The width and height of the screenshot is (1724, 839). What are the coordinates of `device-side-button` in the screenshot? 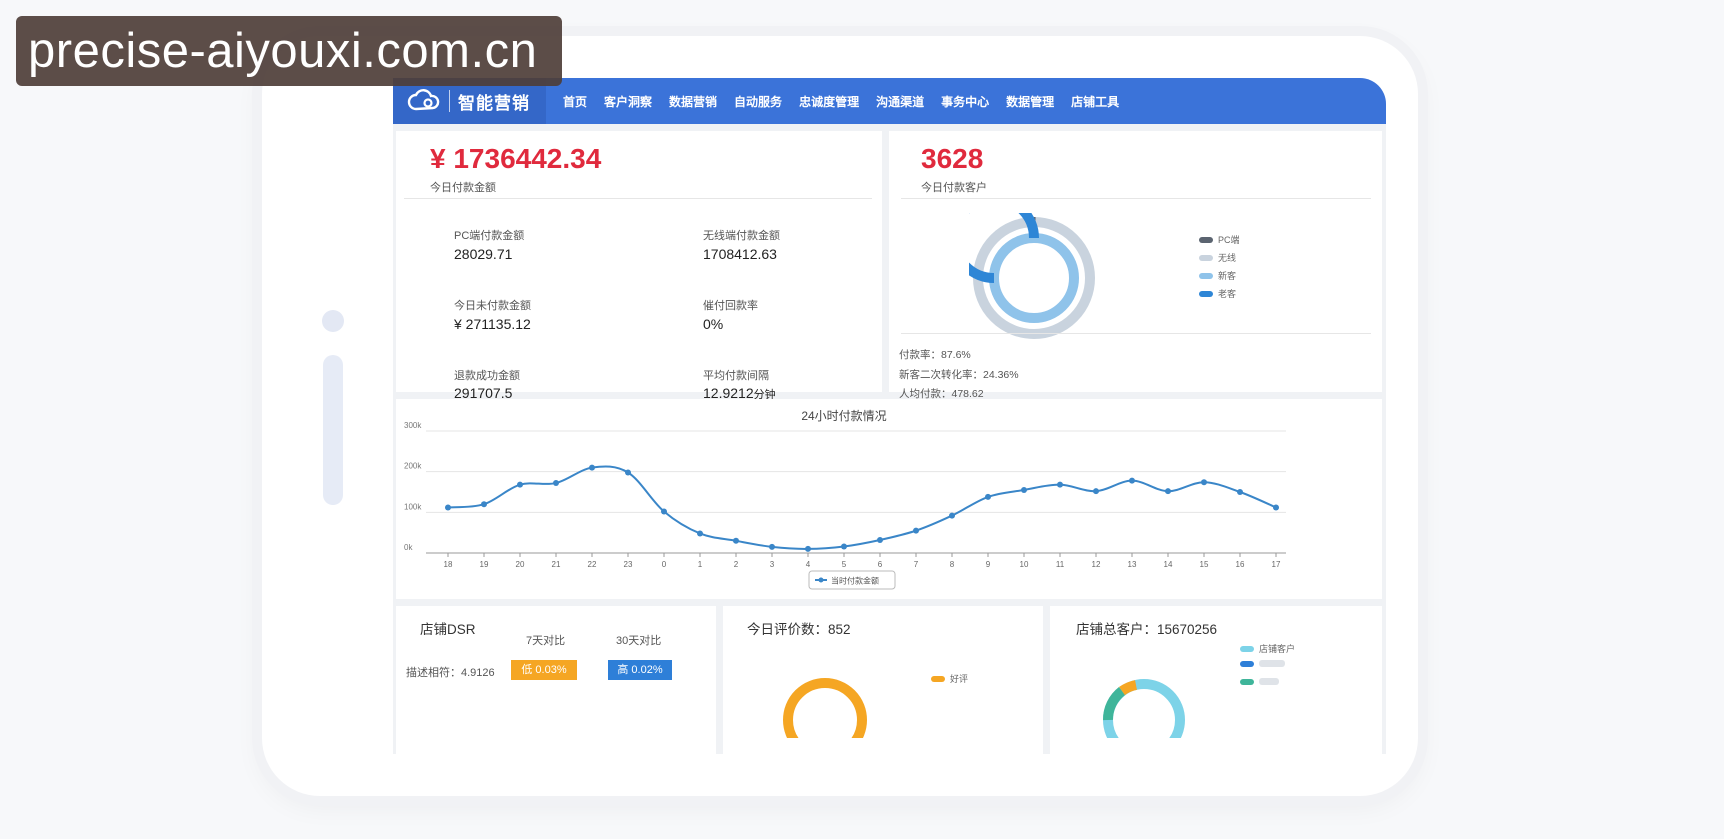 It's located at (333, 430).